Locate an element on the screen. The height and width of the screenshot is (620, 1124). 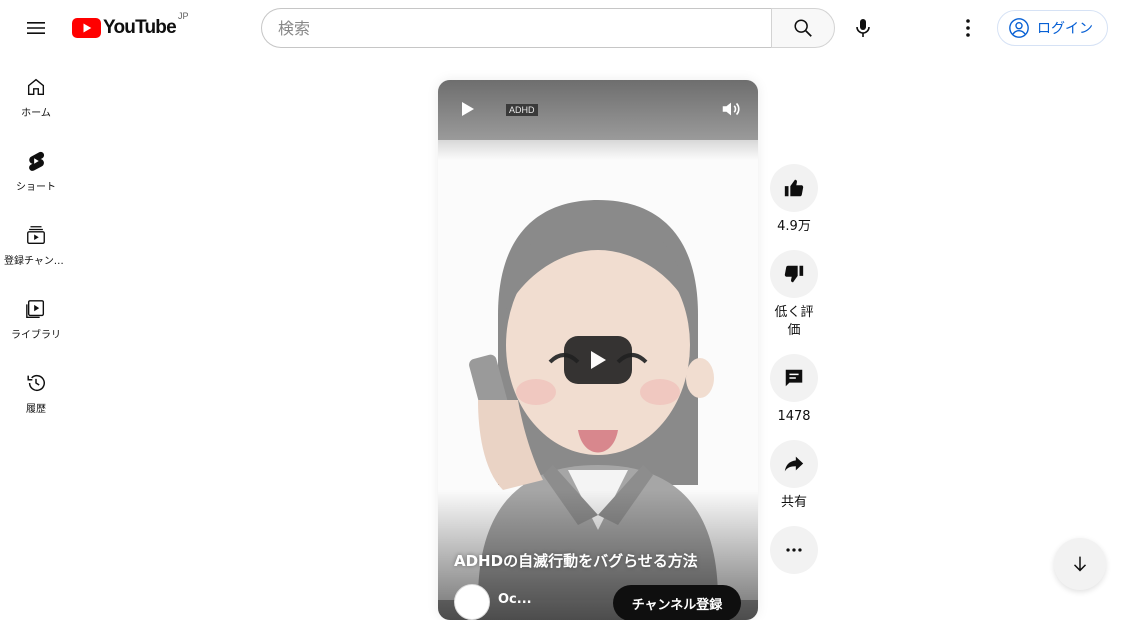
microphone-icon is located at coordinates (863, 28).